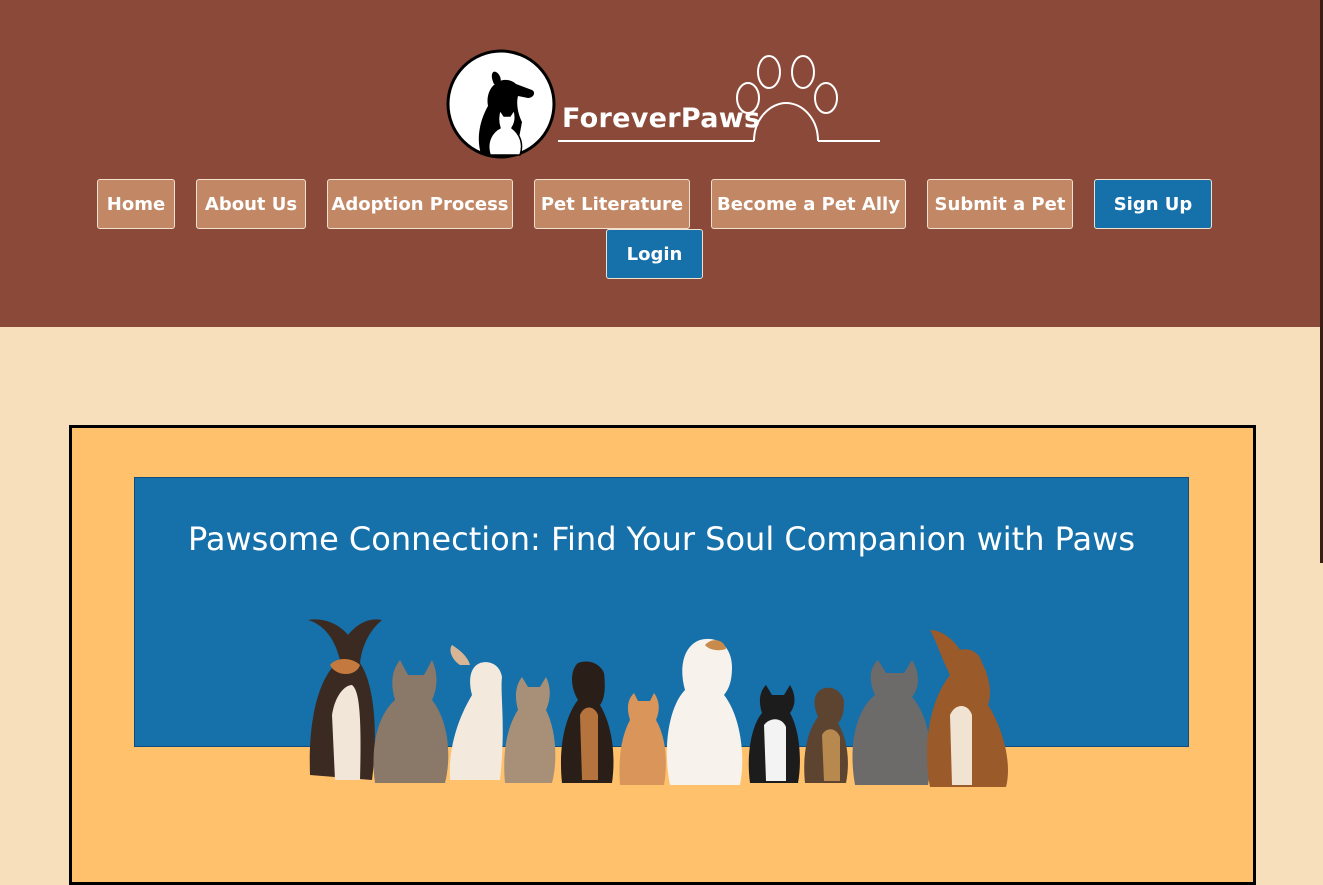 The height and width of the screenshot is (885, 1323). What do you see at coordinates (808, 204) in the screenshot?
I see `nav-become-pet-ally-button: Become a Pet Ally` at bounding box center [808, 204].